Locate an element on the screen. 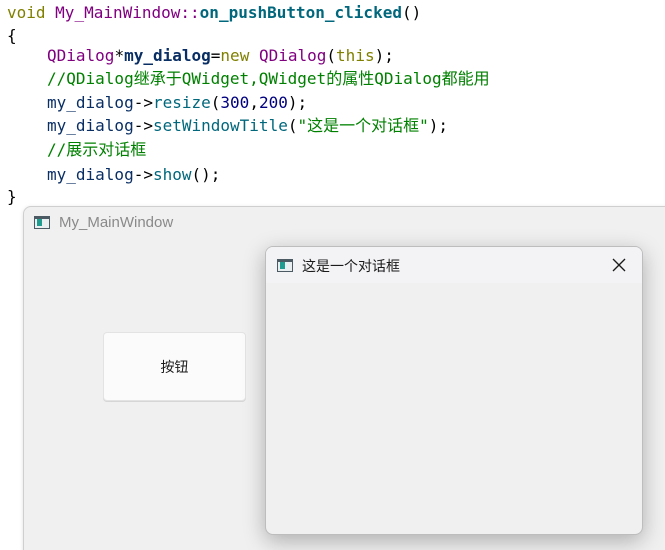  close-icon is located at coordinates (619, 265).